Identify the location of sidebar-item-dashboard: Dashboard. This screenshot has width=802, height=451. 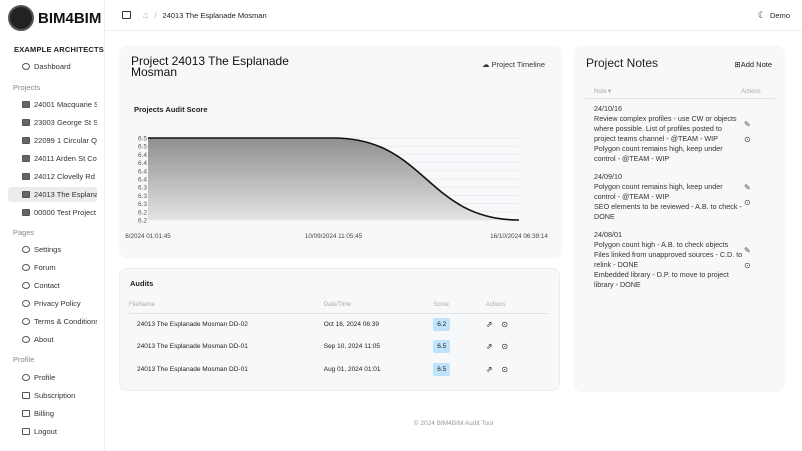
(52, 66).